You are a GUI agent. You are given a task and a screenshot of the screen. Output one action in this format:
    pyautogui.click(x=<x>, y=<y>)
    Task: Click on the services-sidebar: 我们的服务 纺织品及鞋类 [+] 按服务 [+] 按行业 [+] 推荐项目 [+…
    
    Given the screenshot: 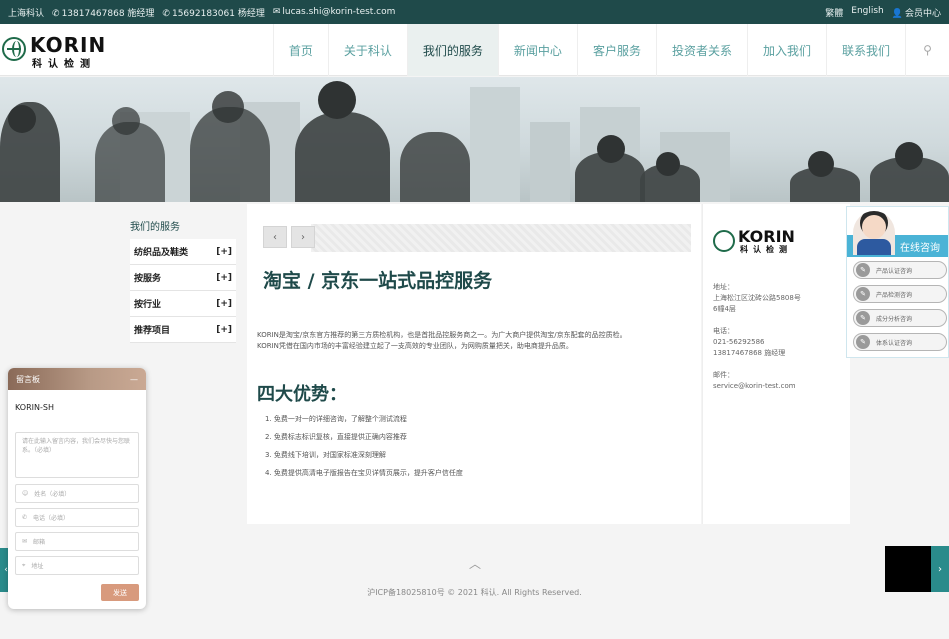 What is the action you would take?
    pyautogui.click(x=183, y=280)
    